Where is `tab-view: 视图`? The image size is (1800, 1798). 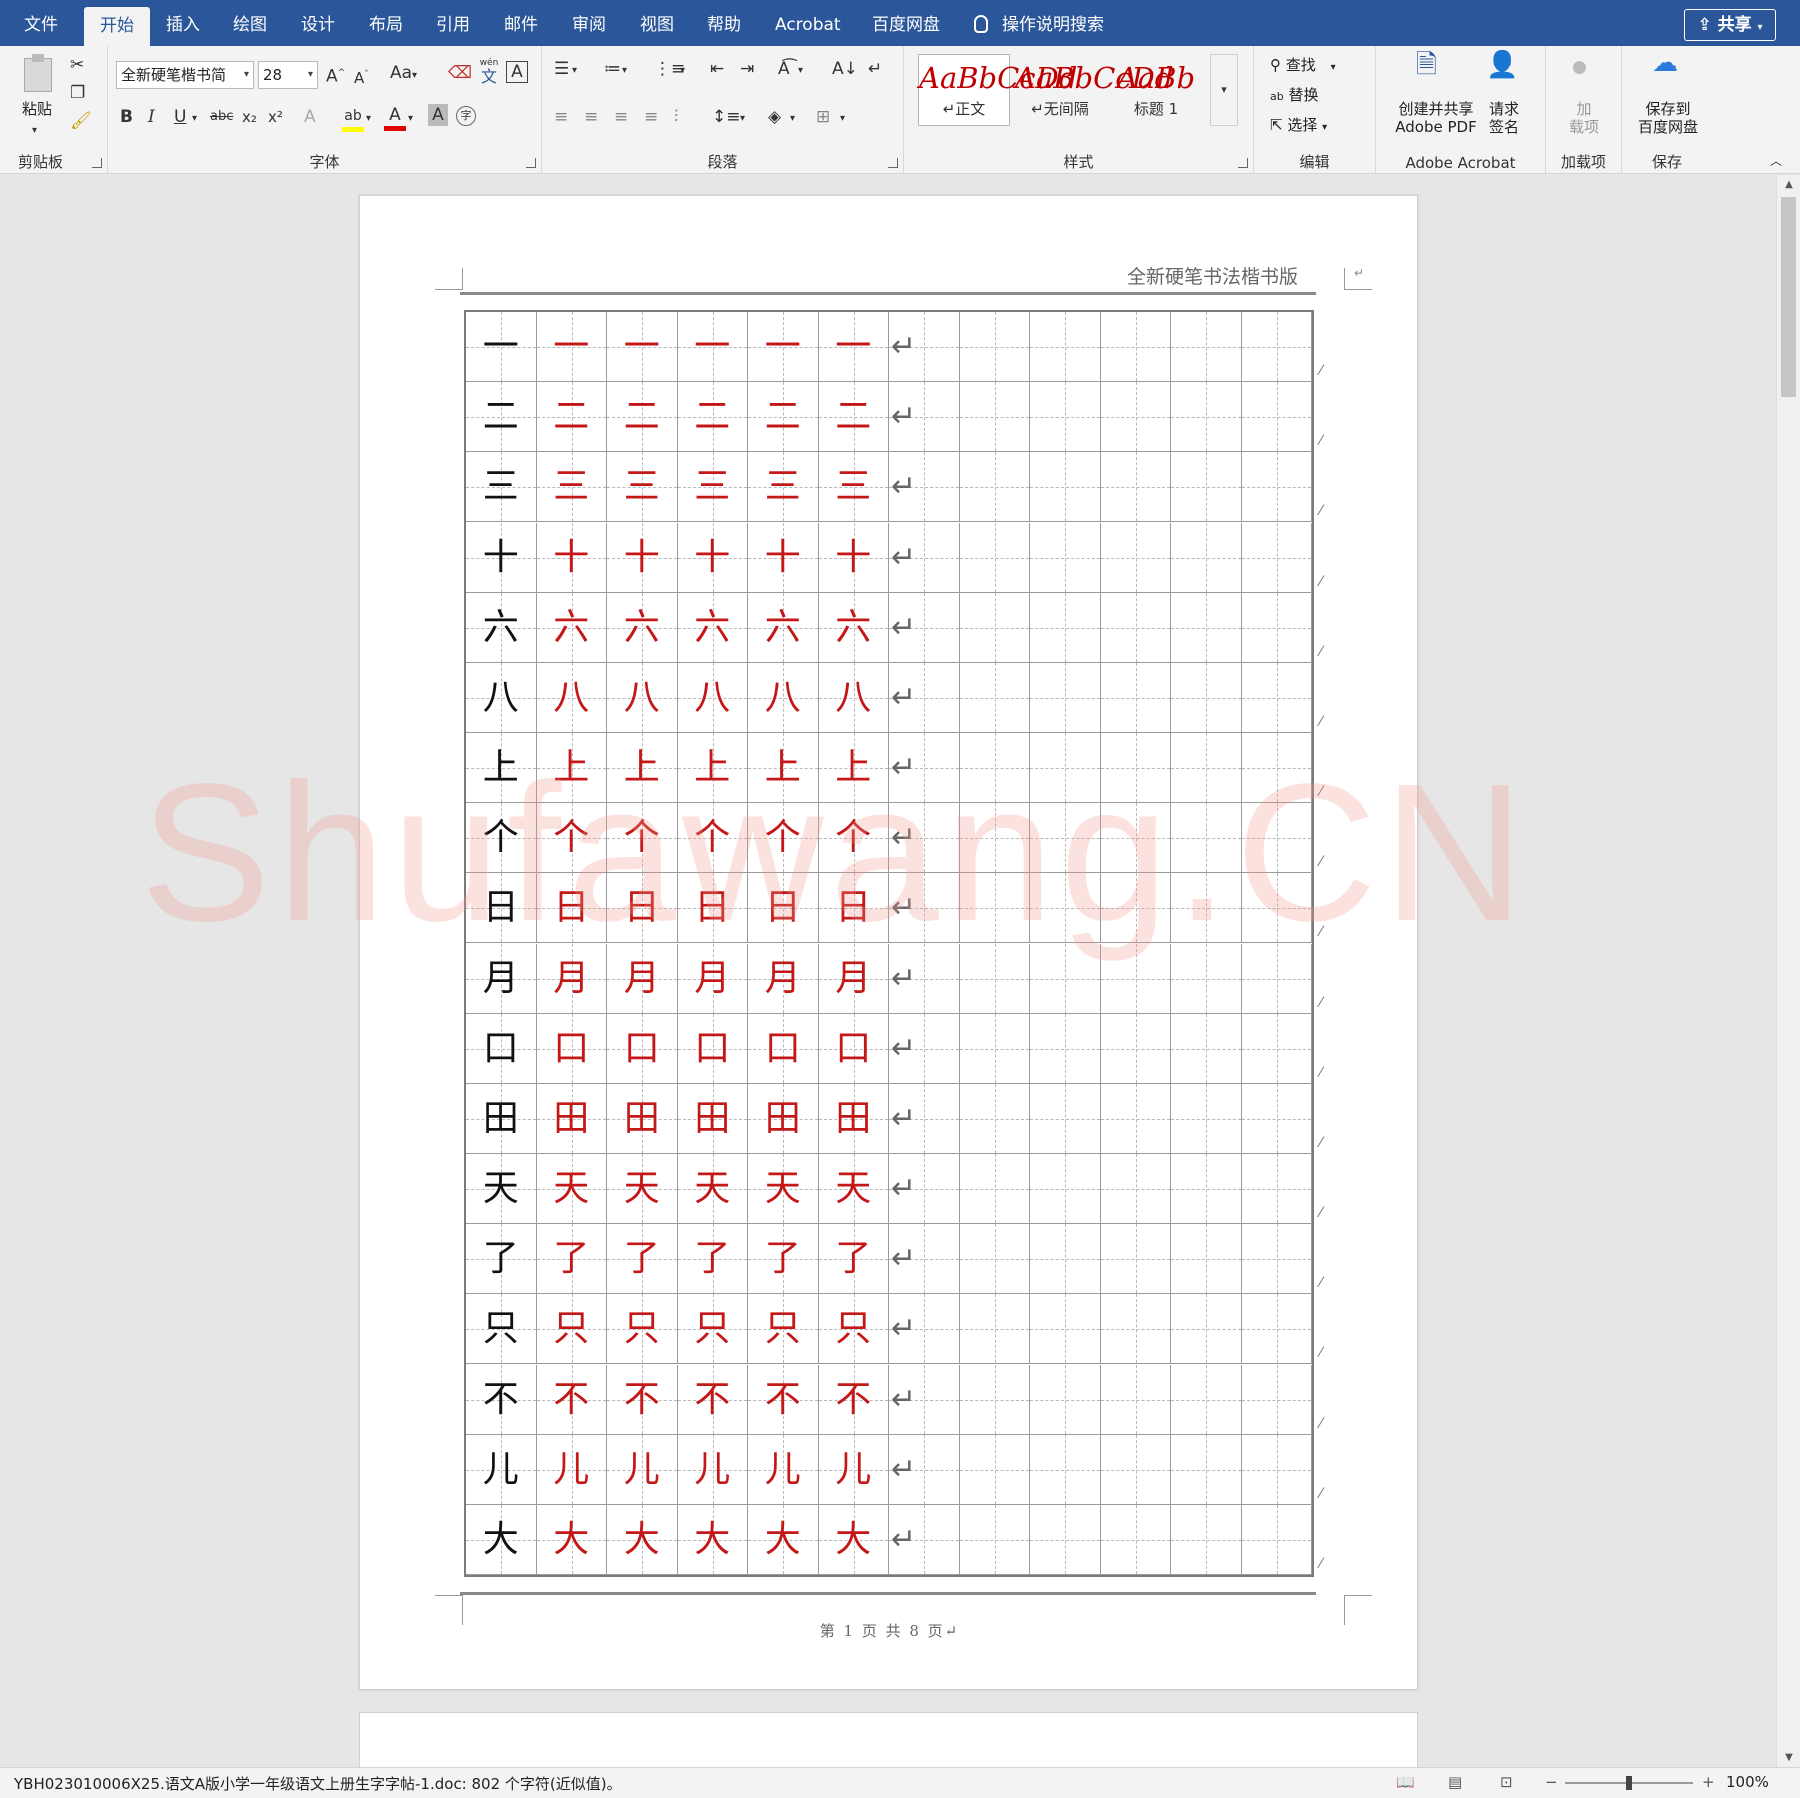
tab-view: 视图 is located at coordinates (657, 23).